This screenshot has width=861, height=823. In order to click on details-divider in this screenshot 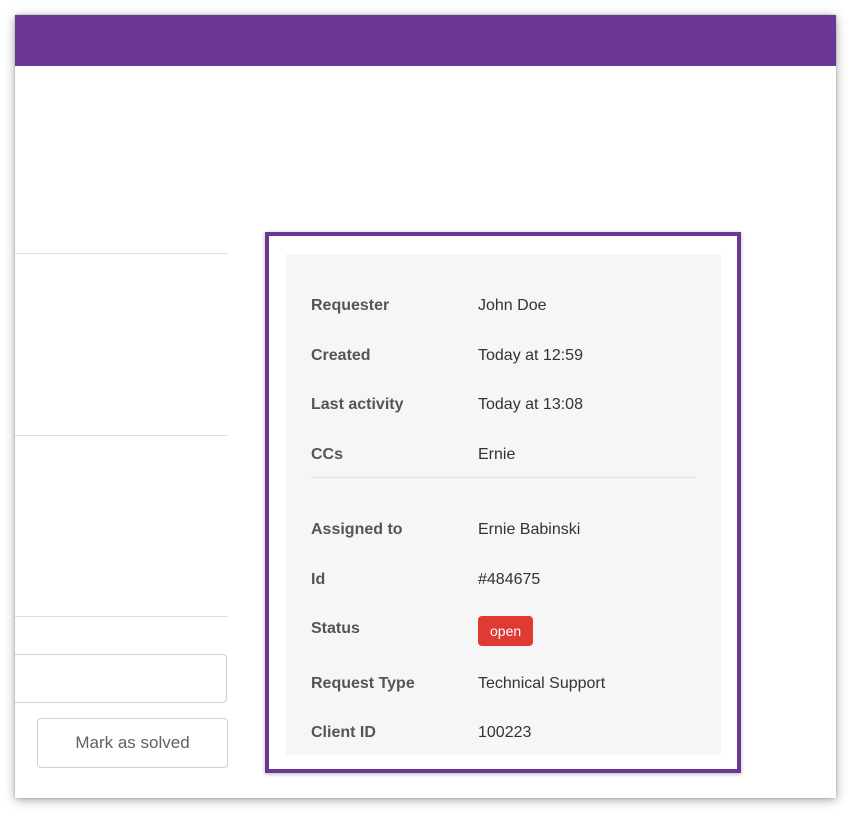, I will do `click(503, 477)`.